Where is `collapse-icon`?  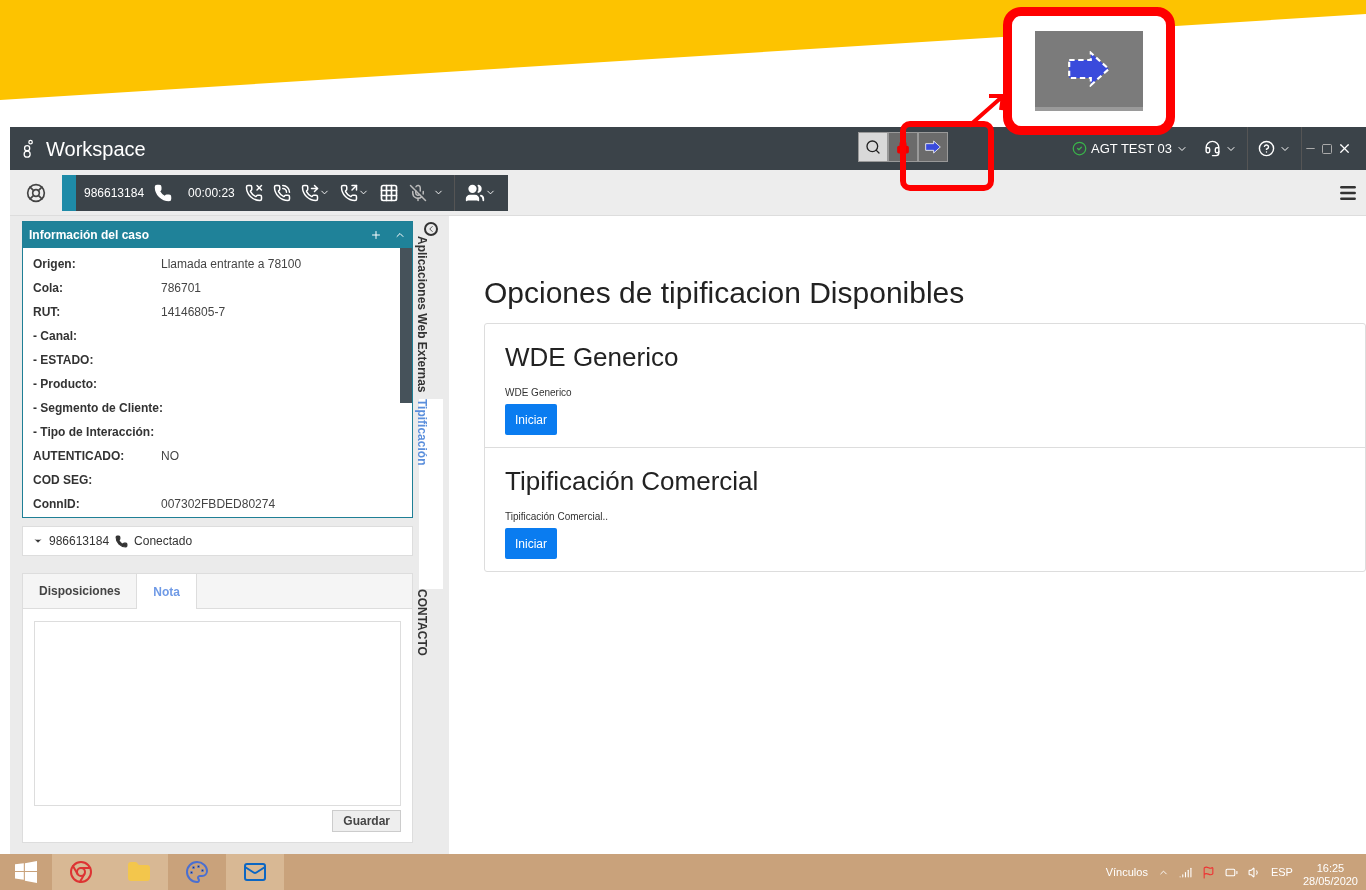
collapse-icon is located at coordinates (431, 229).